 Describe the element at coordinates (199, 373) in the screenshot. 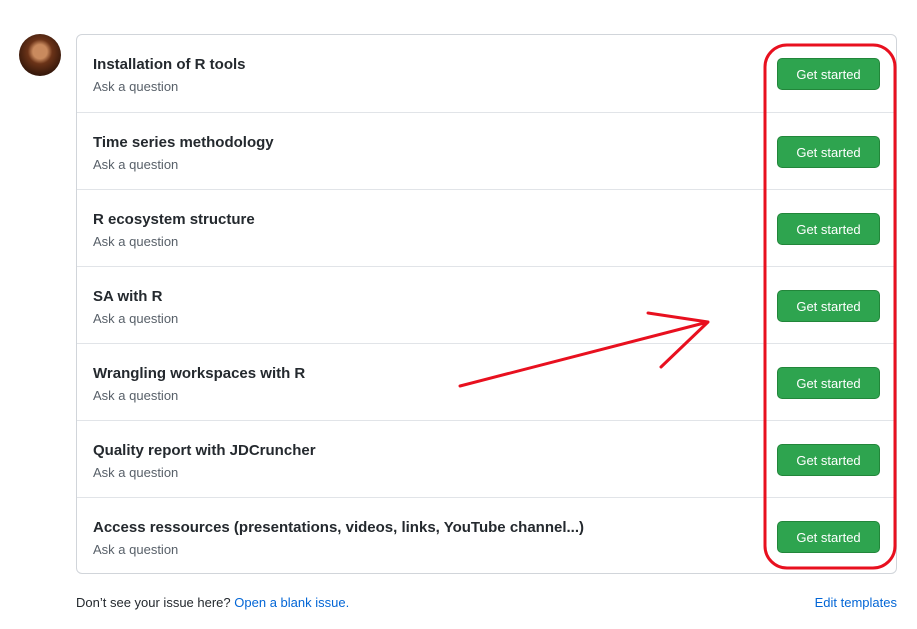

I see `template-title: Wrangling workspaces with R` at that location.